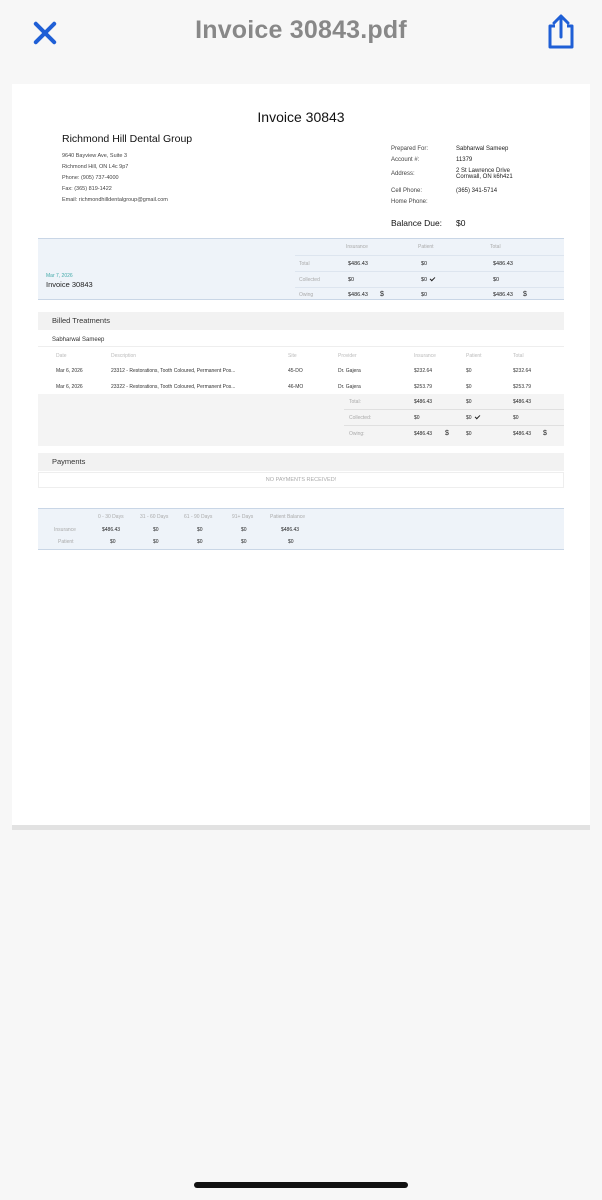 The image size is (602, 1200). What do you see at coordinates (301, 480) in the screenshot?
I see `no-payments-message: NO PAYMENTS RECEIVED!` at bounding box center [301, 480].